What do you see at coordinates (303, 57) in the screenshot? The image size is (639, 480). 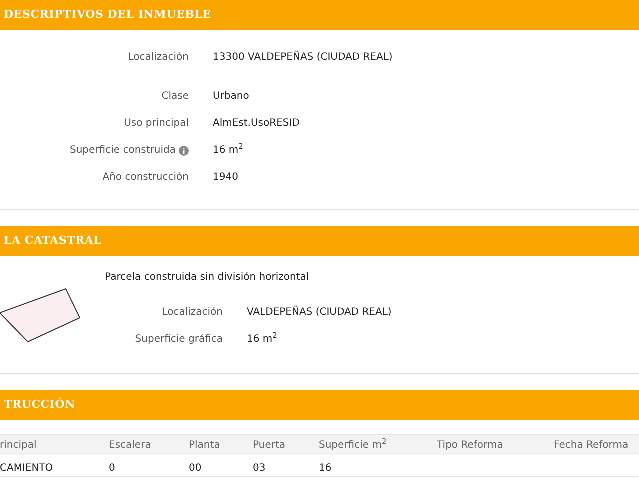 I see `field-value: 13300 VALDEPEÑAS (CIUDAD REAL)` at bounding box center [303, 57].